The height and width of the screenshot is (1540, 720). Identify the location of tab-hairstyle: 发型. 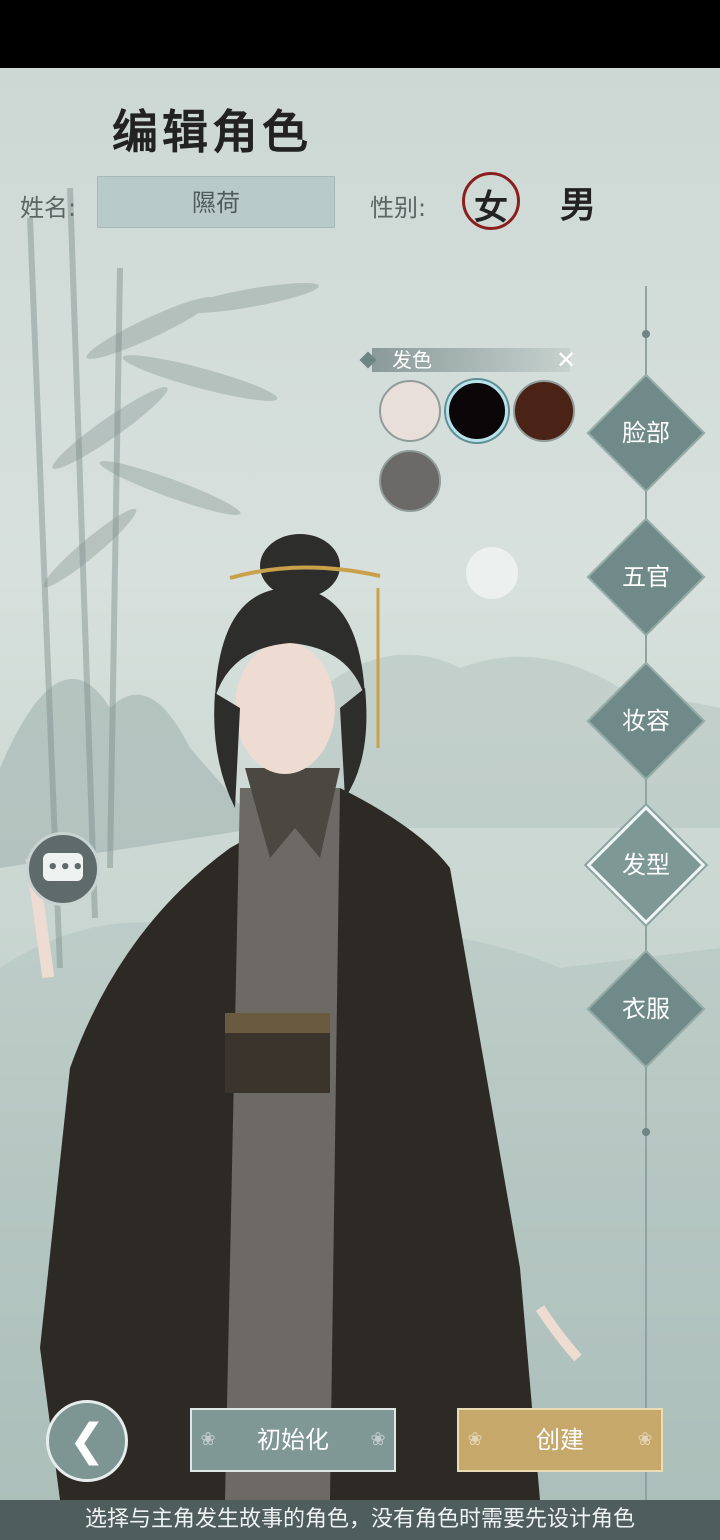
(646, 865).